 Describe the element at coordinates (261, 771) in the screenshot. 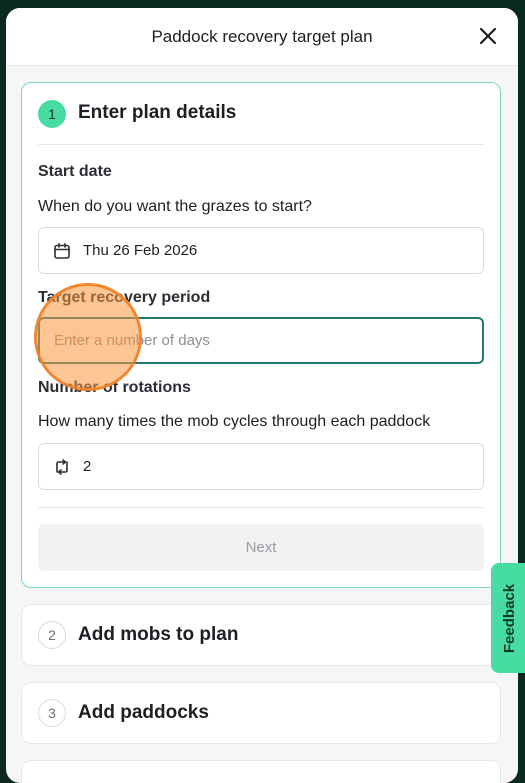

I see `step-card-next` at that location.